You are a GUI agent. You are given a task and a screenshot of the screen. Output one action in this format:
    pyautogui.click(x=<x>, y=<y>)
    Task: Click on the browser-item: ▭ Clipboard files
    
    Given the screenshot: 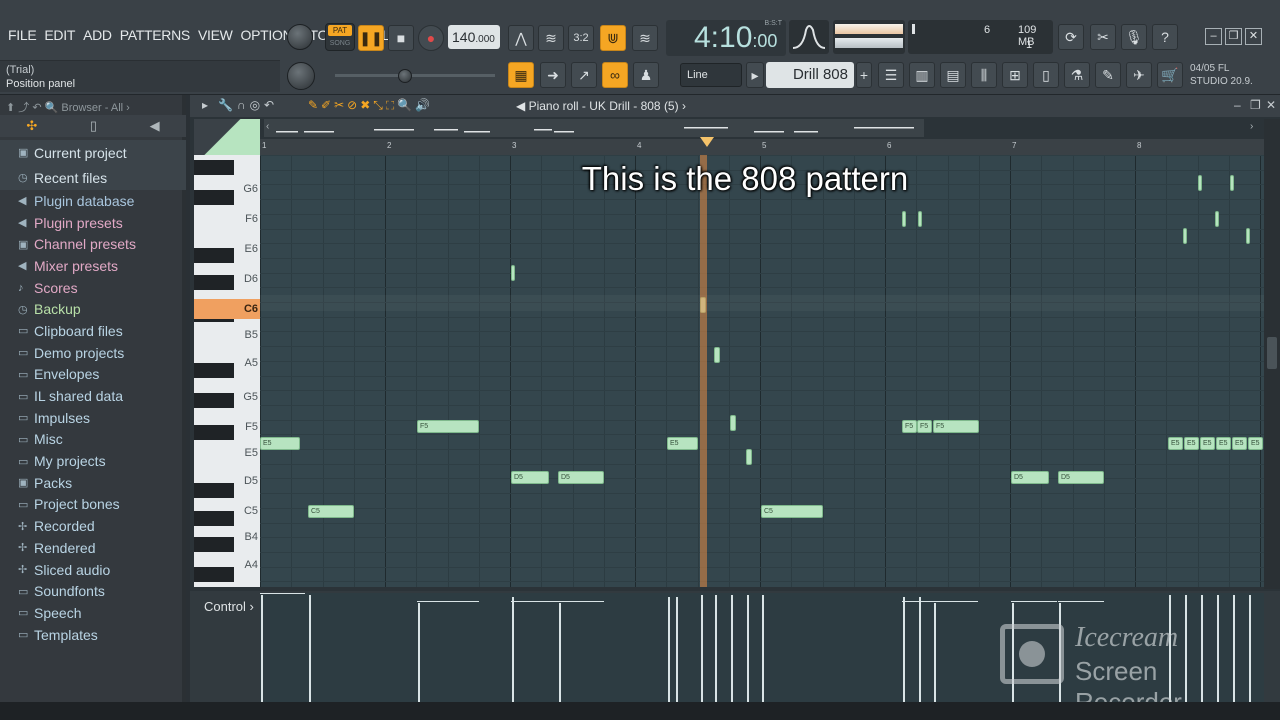 What is the action you would take?
    pyautogui.click(x=93, y=331)
    